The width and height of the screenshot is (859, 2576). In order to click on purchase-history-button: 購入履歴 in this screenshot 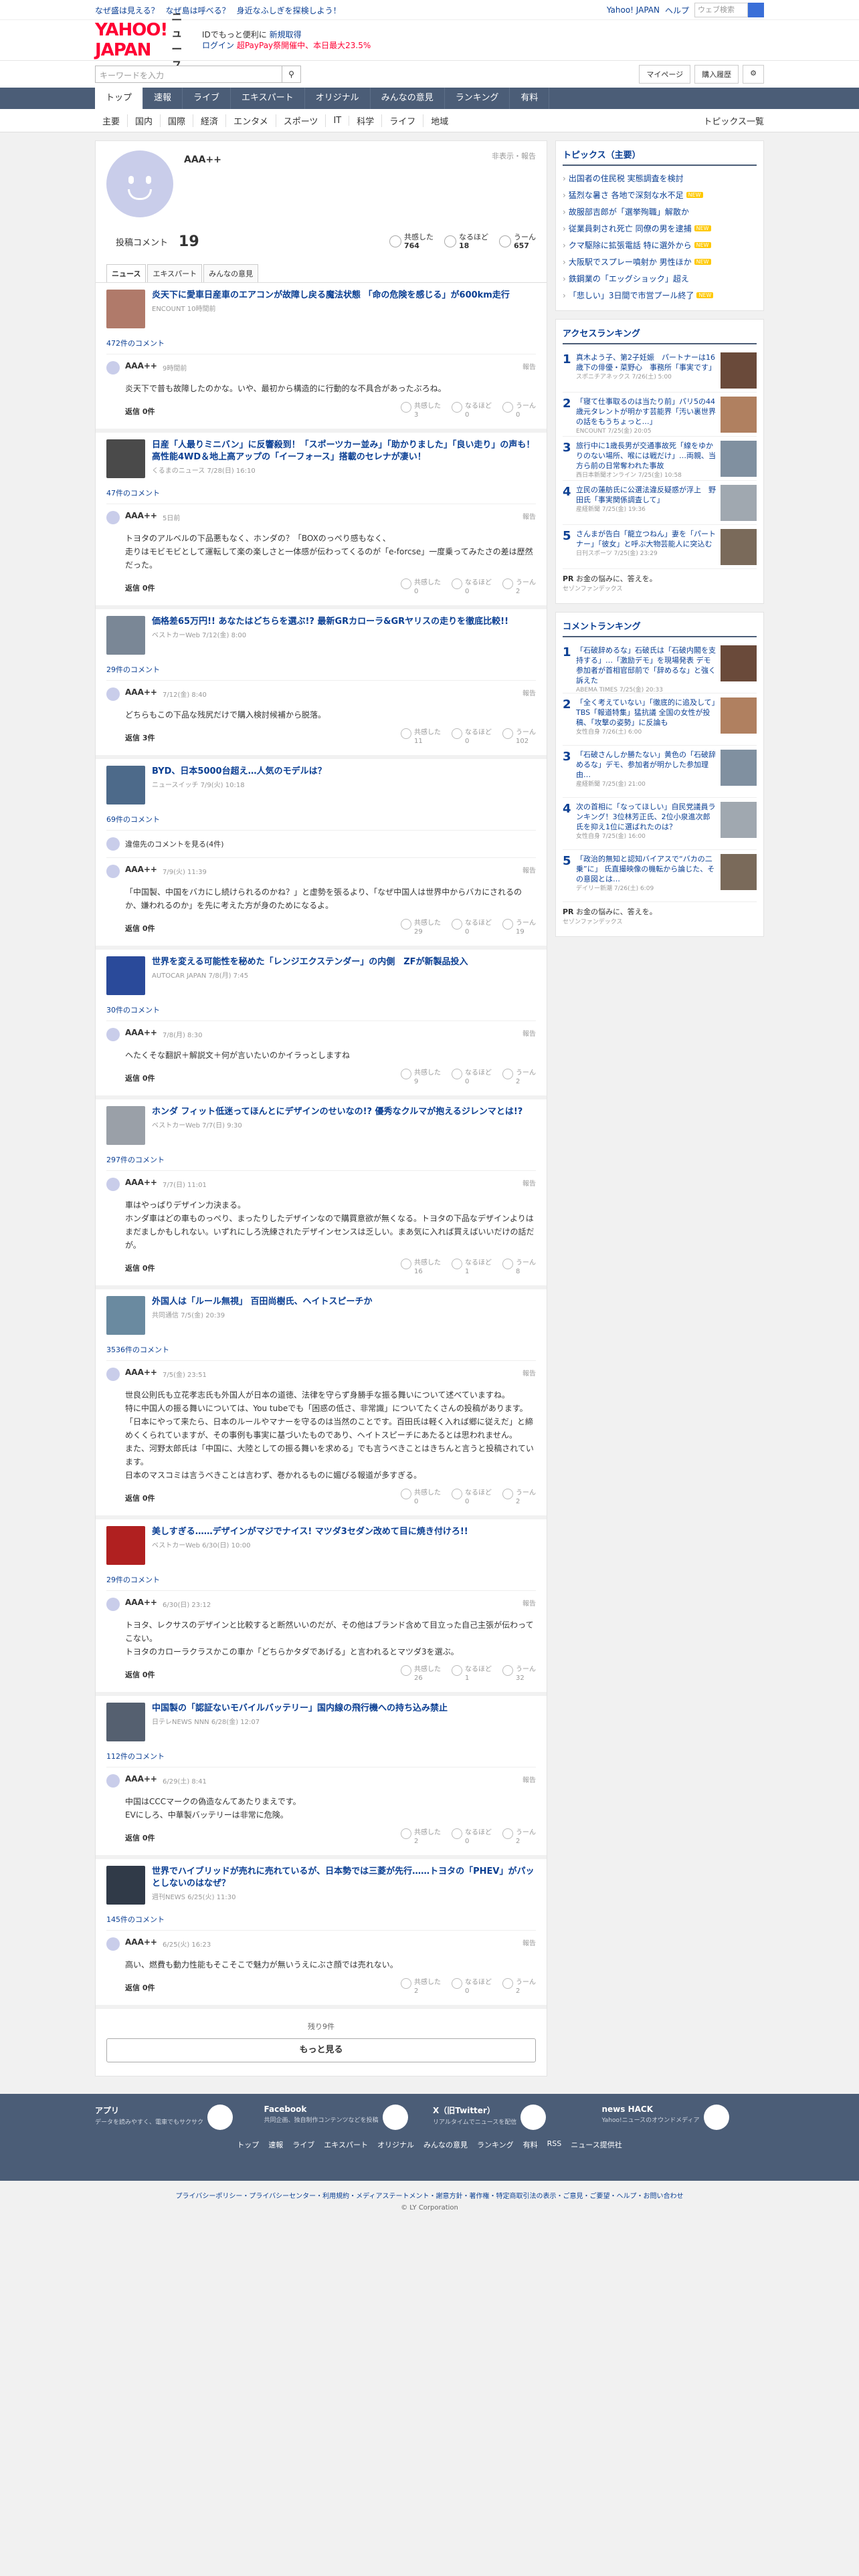, I will do `click(716, 74)`.